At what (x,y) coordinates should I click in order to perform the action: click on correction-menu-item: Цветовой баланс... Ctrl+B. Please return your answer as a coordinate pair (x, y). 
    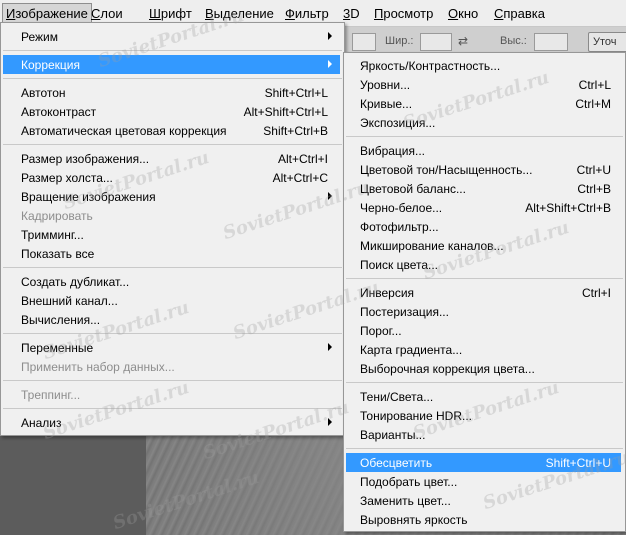
    Looking at the image, I should click on (483, 188).